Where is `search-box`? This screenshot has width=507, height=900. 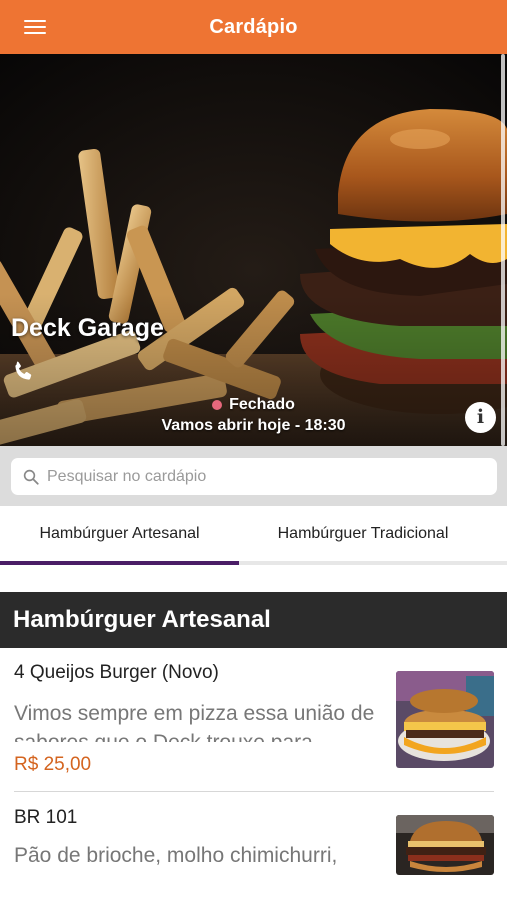
search-box is located at coordinates (254, 476).